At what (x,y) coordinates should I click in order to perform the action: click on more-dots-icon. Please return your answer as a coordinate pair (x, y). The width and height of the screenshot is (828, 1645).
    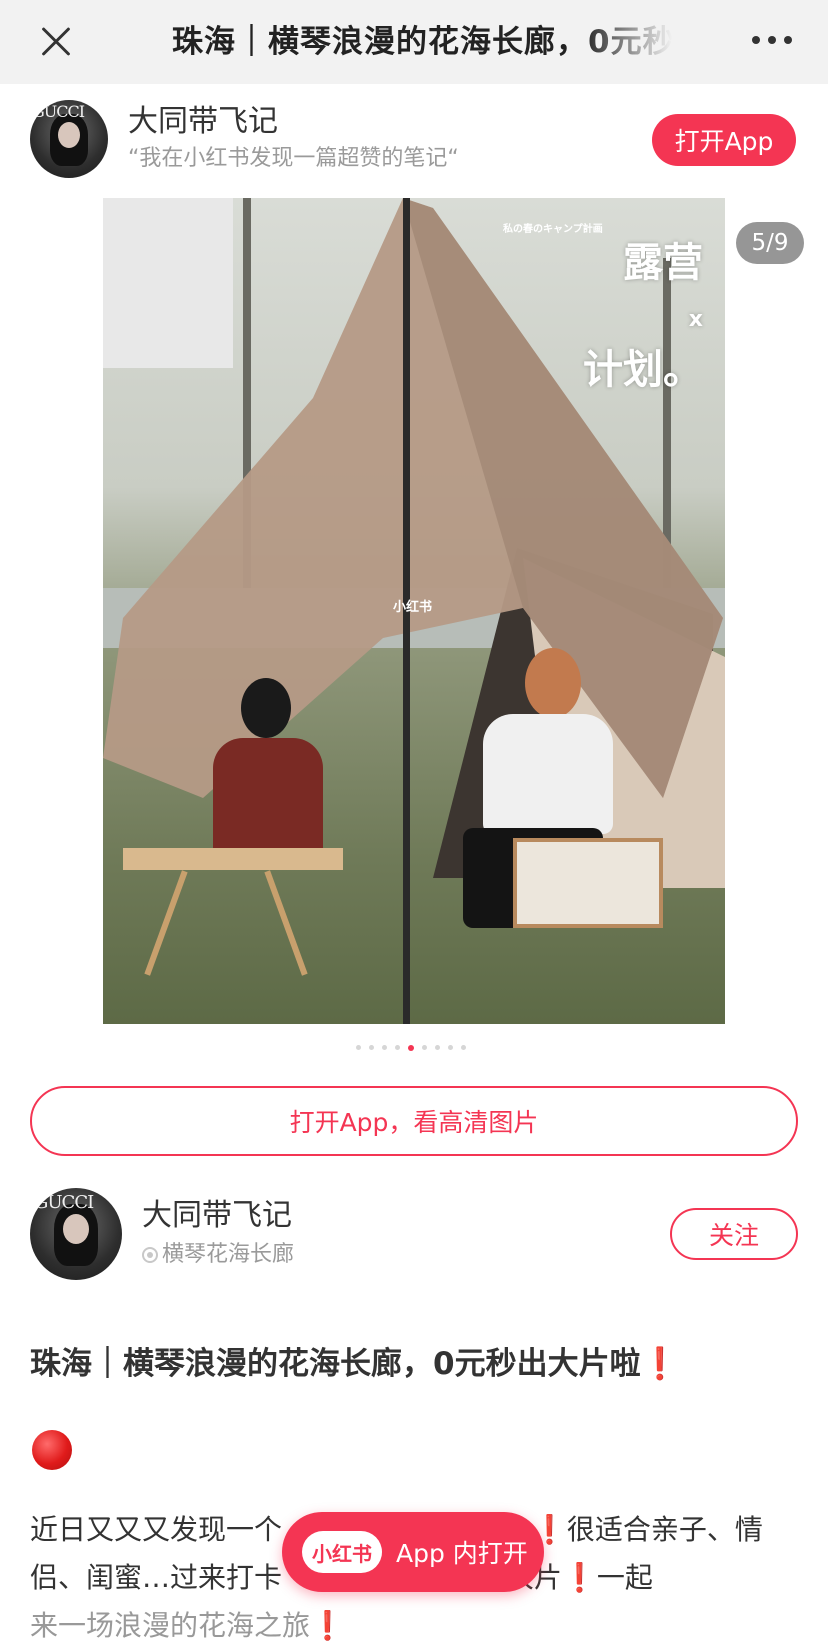
    Looking at the image, I should click on (772, 42).